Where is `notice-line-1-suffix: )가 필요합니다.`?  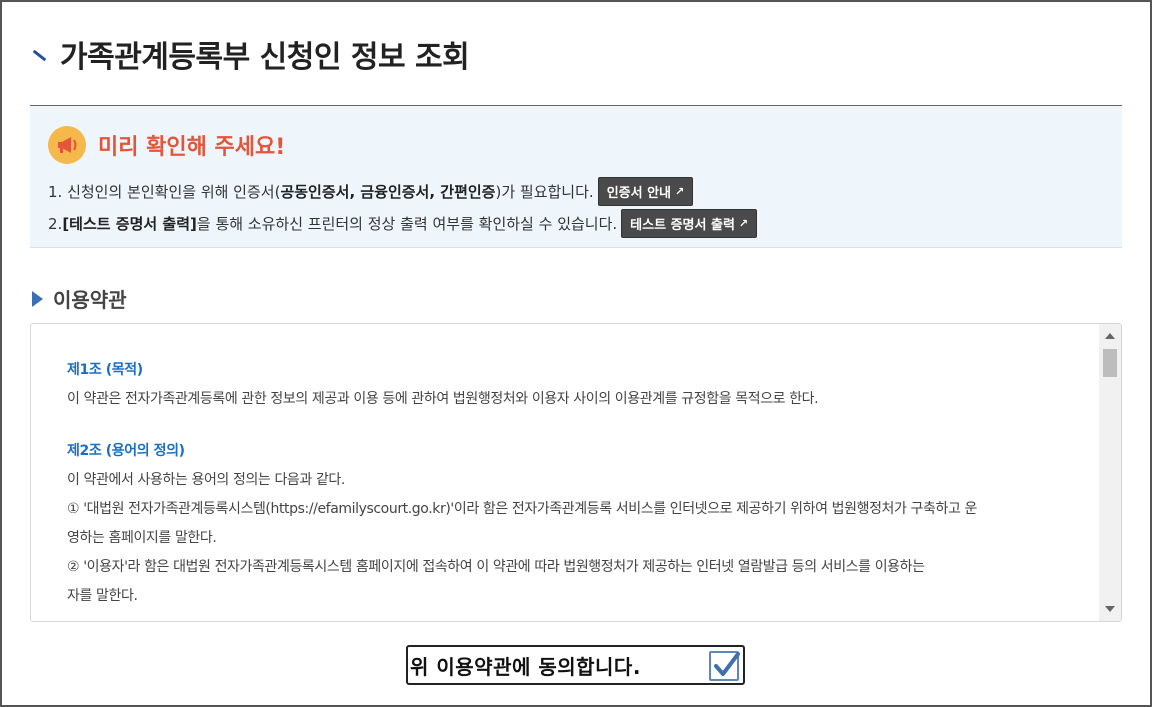
notice-line-1-suffix: )가 필요합니다. is located at coordinates (544, 192).